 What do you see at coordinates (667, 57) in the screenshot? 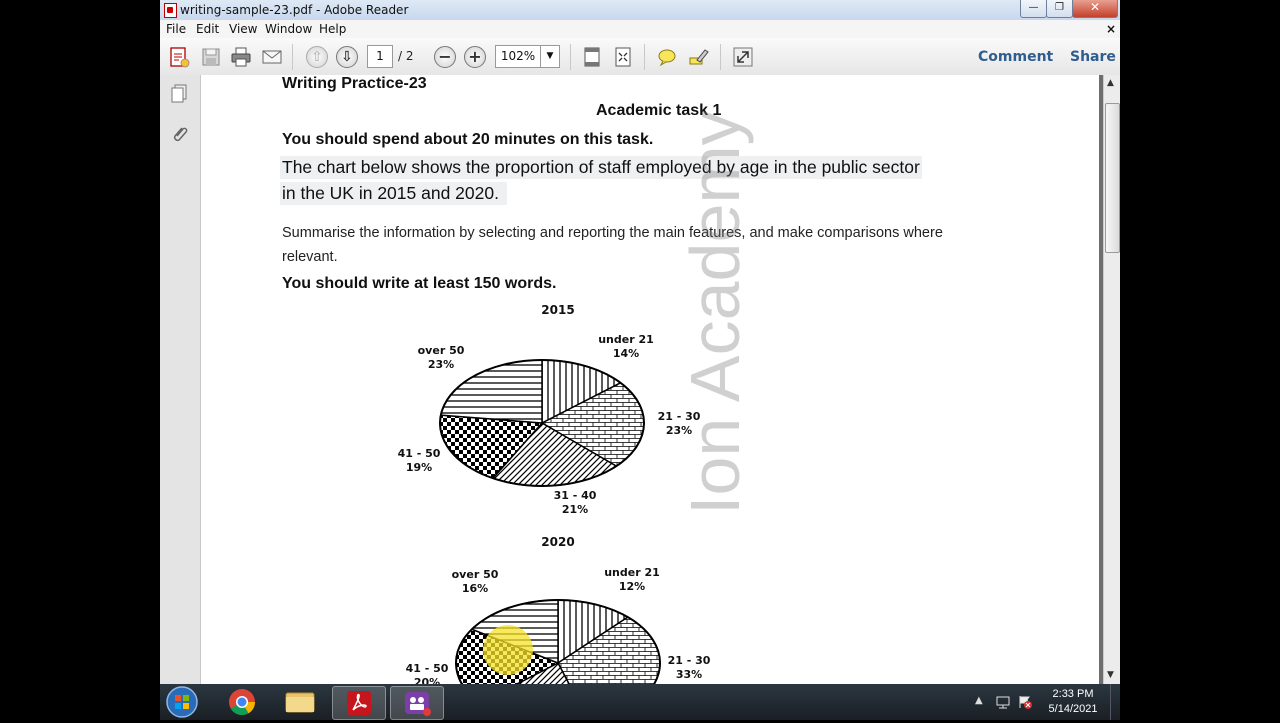
I see `sticky-note-icon` at bounding box center [667, 57].